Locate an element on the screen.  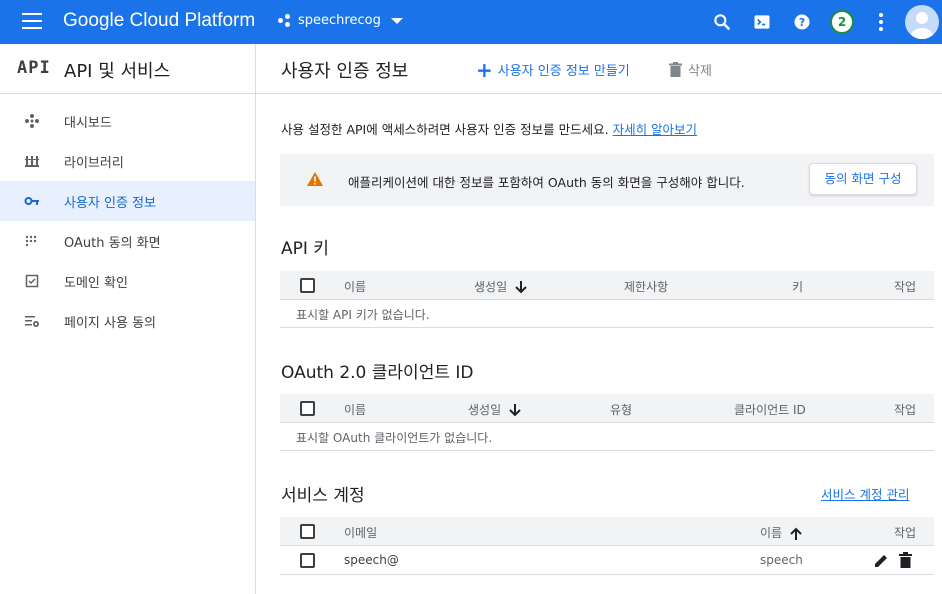
service-account-email: speech@ is located at coordinates (371, 560).